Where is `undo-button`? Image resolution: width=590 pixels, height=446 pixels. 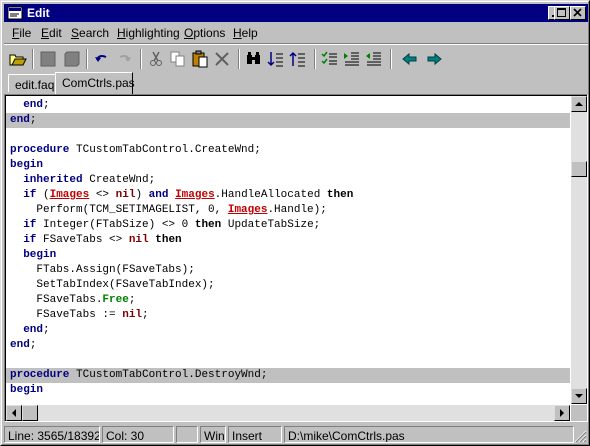 undo-button is located at coordinates (102, 59).